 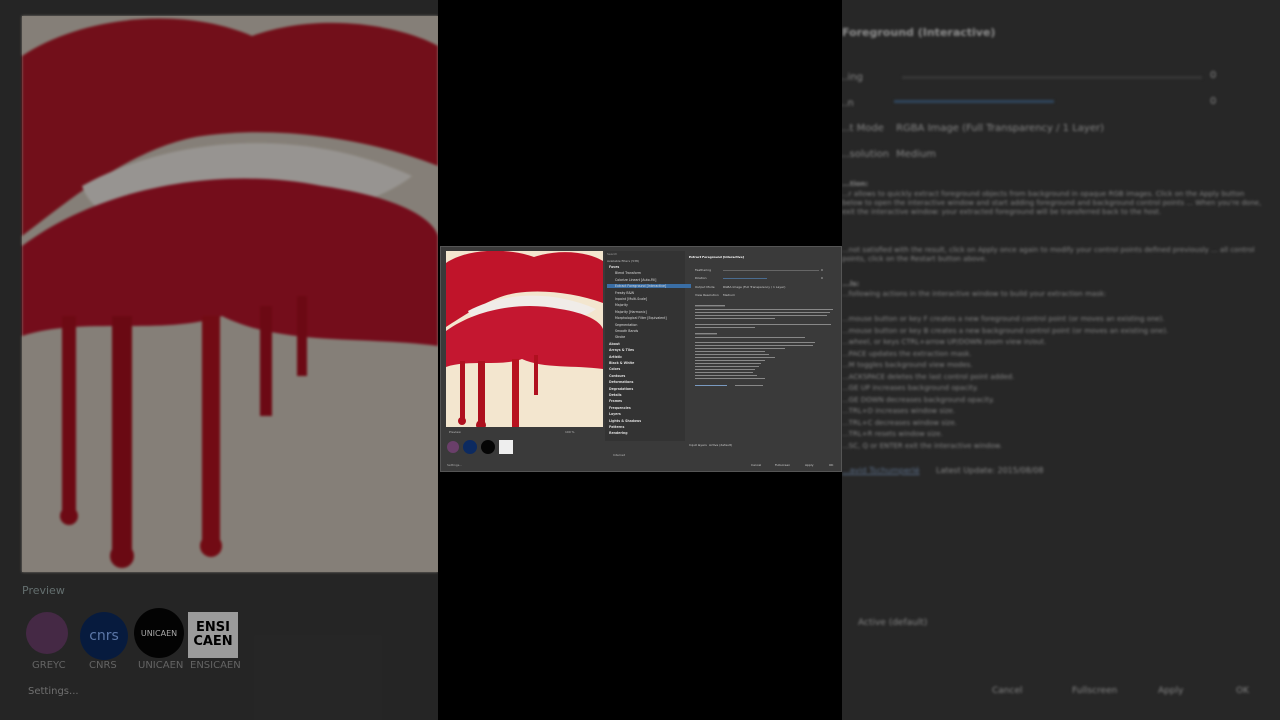 What do you see at coordinates (620, 363) in the screenshot?
I see `filter-tree-item: Black & White` at bounding box center [620, 363].